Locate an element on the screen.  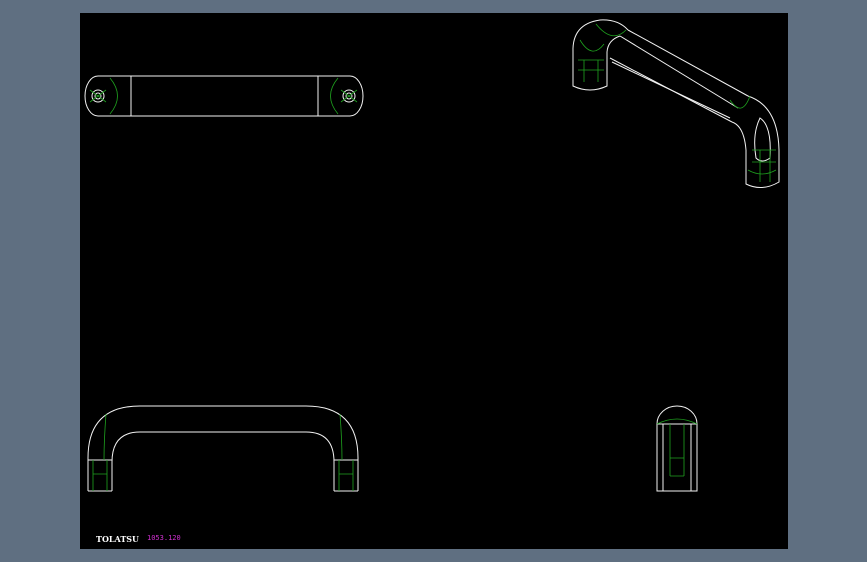
title-block-brand: TOLATSU is located at coordinates (118, 539).